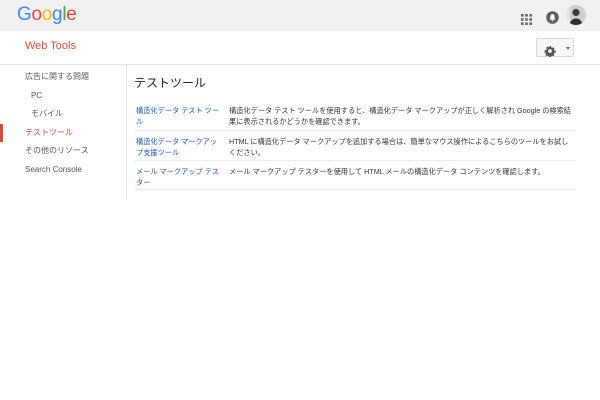 Image resolution: width=600 pixels, height=400 pixels. Describe the element at coordinates (63, 151) in the screenshot. I see `sidebar-item-other-resources: その他のリソース` at that location.